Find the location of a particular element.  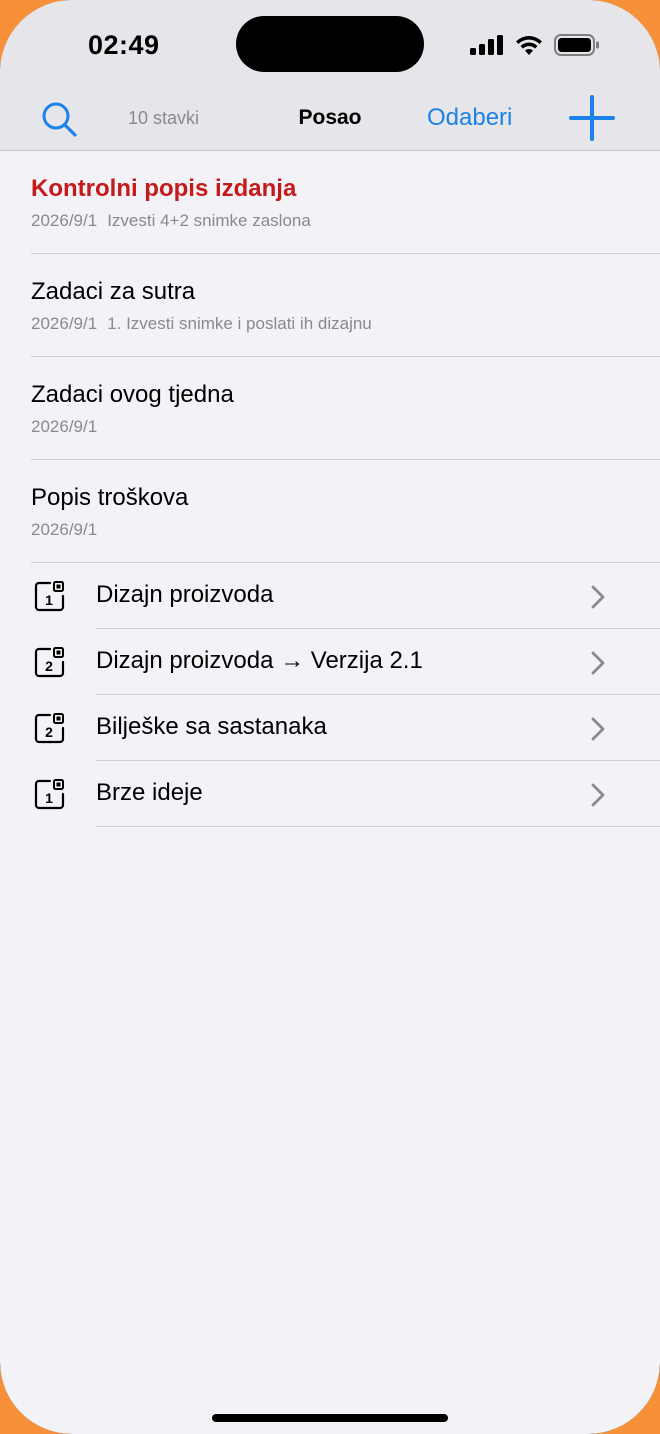

folder-item: 2 Bilješke sa sastanaka is located at coordinates (330, 728).